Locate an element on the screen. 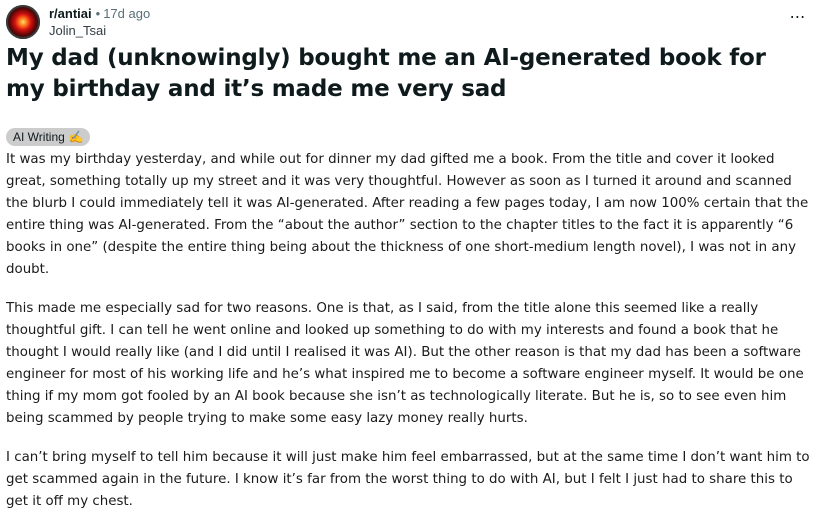  more-options-icon: ⋯ is located at coordinates (797, 19).